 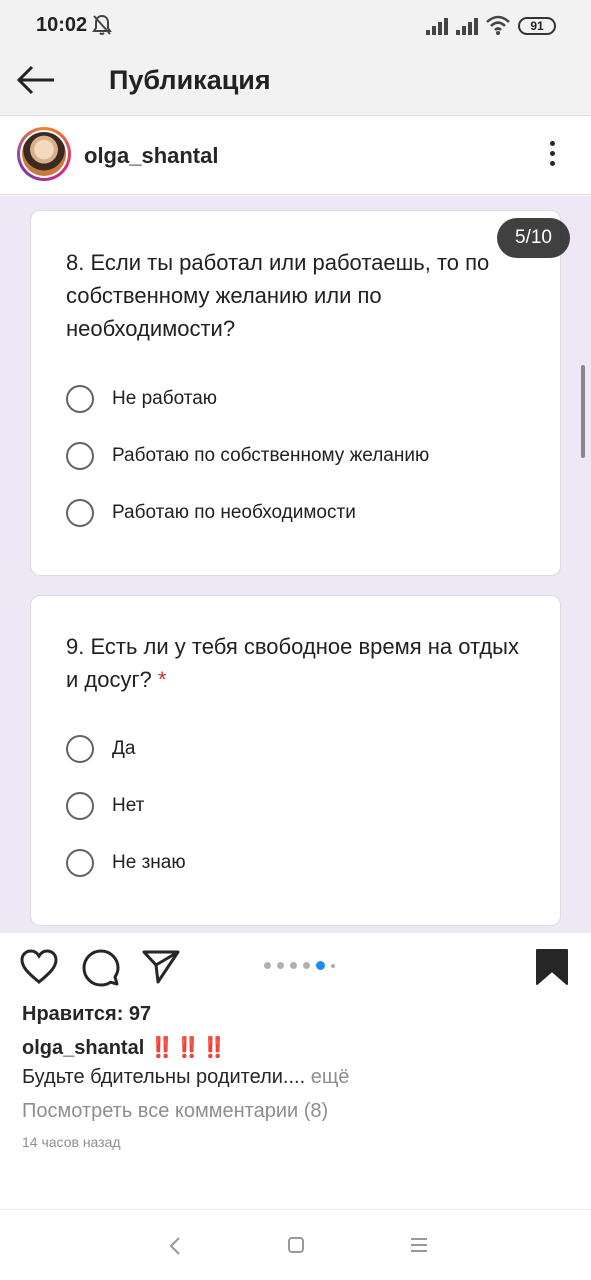 What do you see at coordinates (86, 1014) in the screenshot?
I see `likes-count: Нравится: 97` at bounding box center [86, 1014].